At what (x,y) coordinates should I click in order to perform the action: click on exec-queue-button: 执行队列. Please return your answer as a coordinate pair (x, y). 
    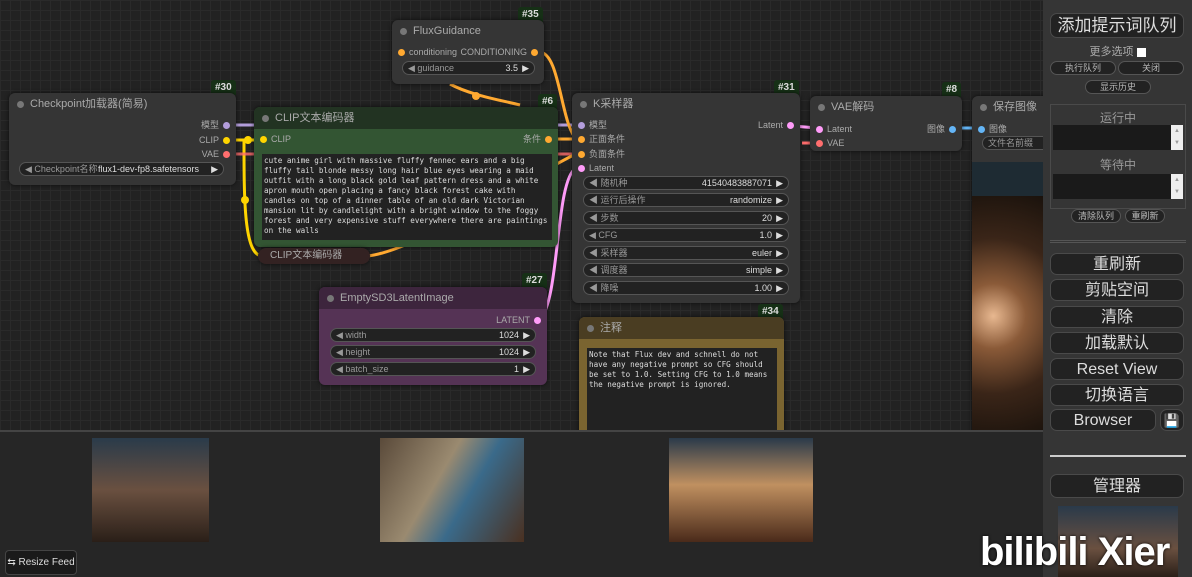
    Looking at the image, I should click on (1083, 68).